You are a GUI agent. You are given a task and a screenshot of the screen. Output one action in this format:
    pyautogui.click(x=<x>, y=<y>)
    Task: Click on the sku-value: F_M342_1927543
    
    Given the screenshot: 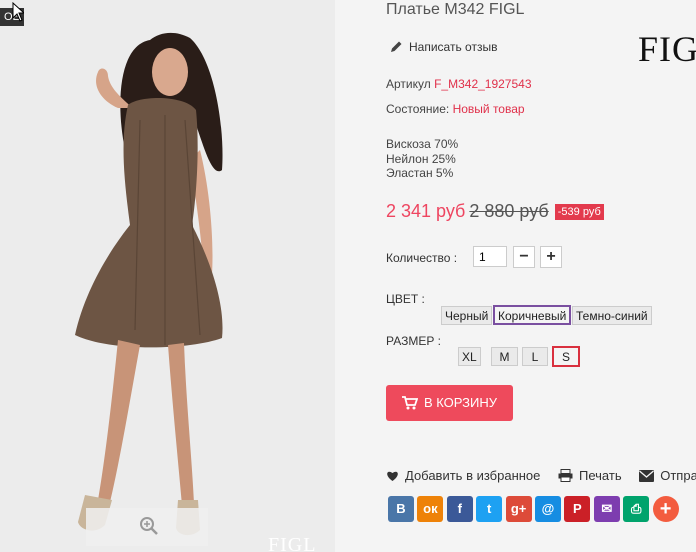 What is the action you would take?
    pyautogui.click(x=483, y=84)
    